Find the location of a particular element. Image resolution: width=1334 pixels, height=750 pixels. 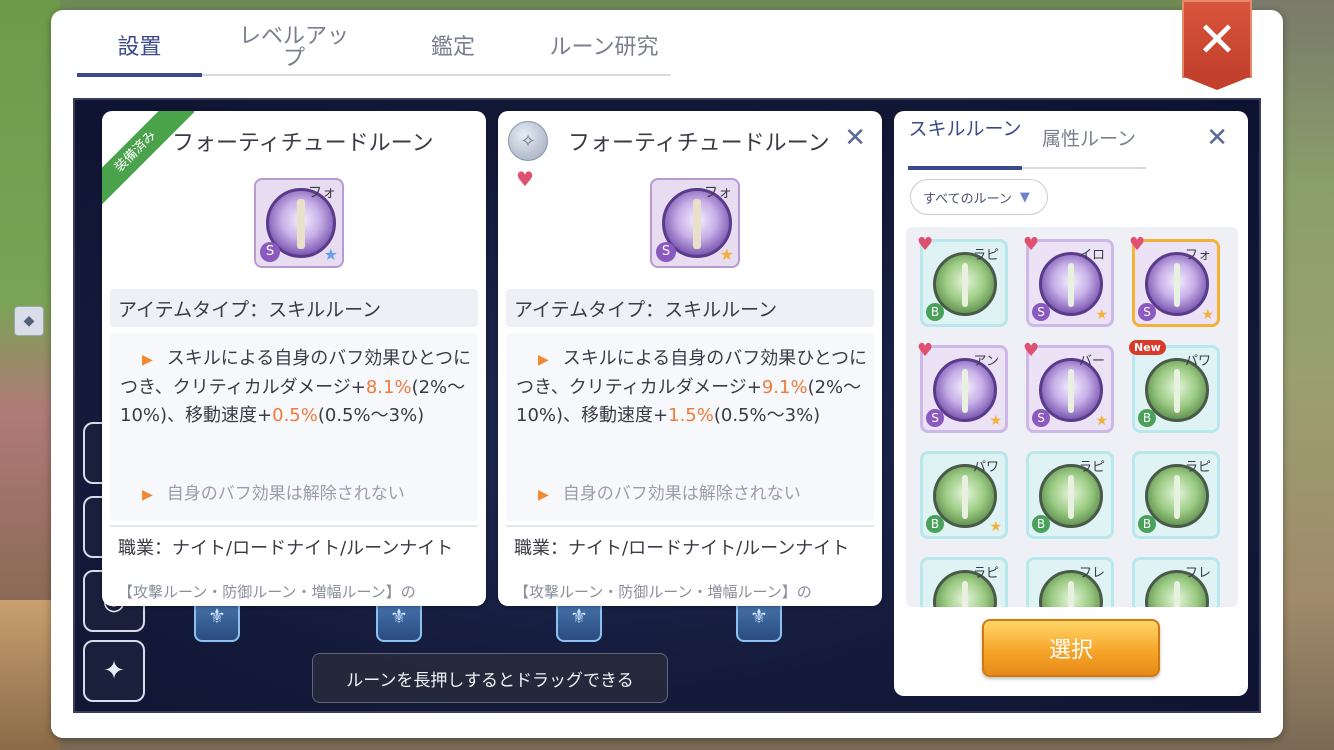

close-button: ✕ is located at coordinates (1217, 45).